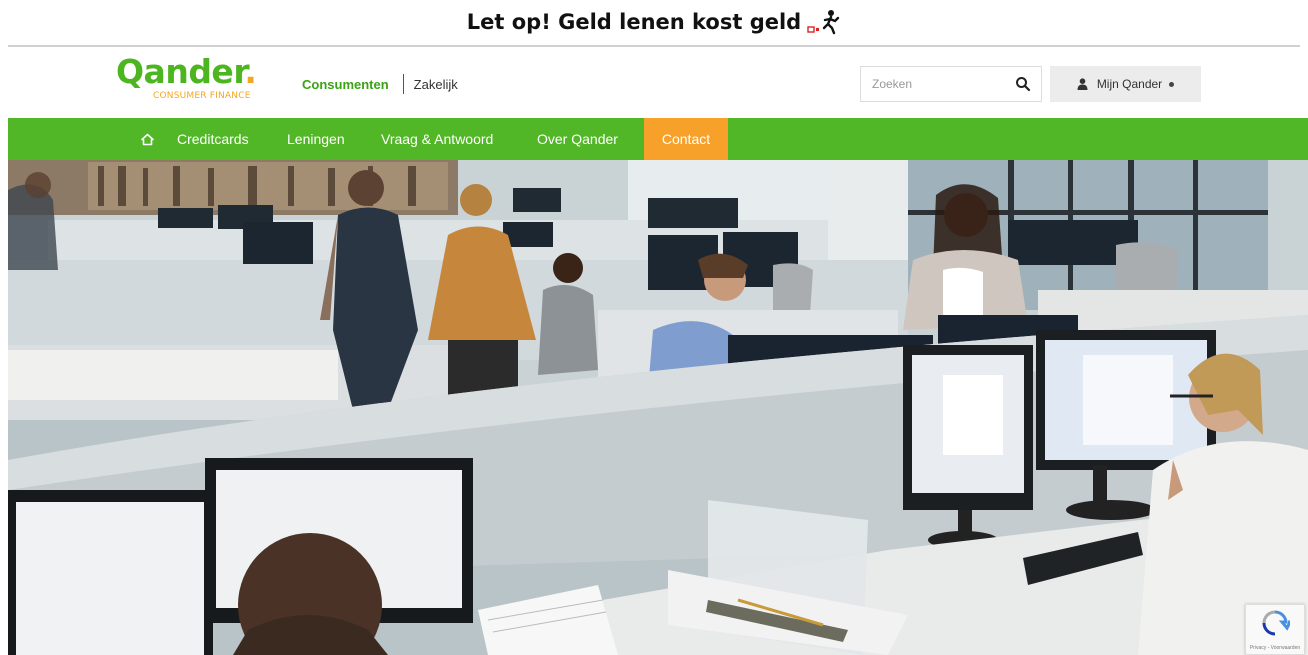 This screenshot has width=1308, height=655. I want to click on segment-divider, so click(403, 84).